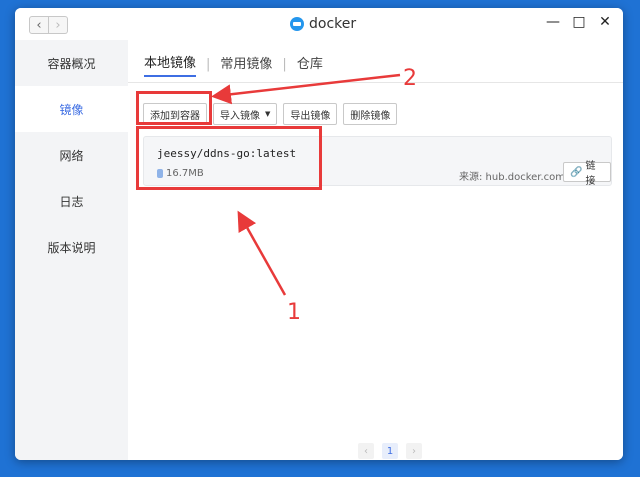 The width and height of the screenshot is (640, 477). Describe the element at coordinates (306, 184) in the screenshot. I see `annotation-arrows` at that location.